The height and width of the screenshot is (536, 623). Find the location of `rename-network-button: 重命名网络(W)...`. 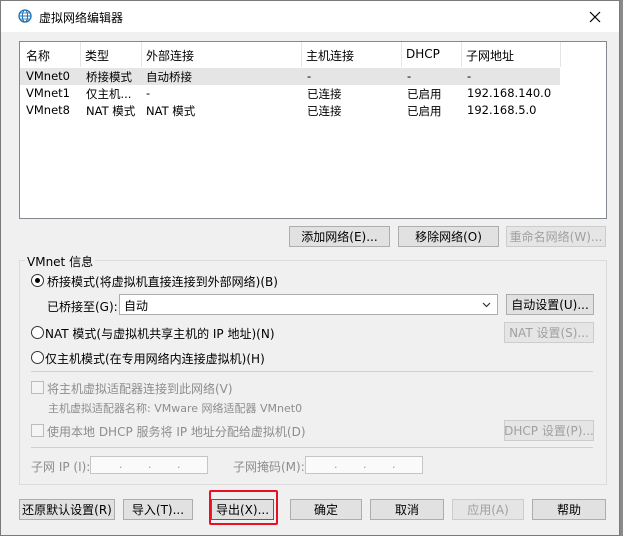

rename-network-button: 重命名网络(W)... is located at coordinates (556, 236).